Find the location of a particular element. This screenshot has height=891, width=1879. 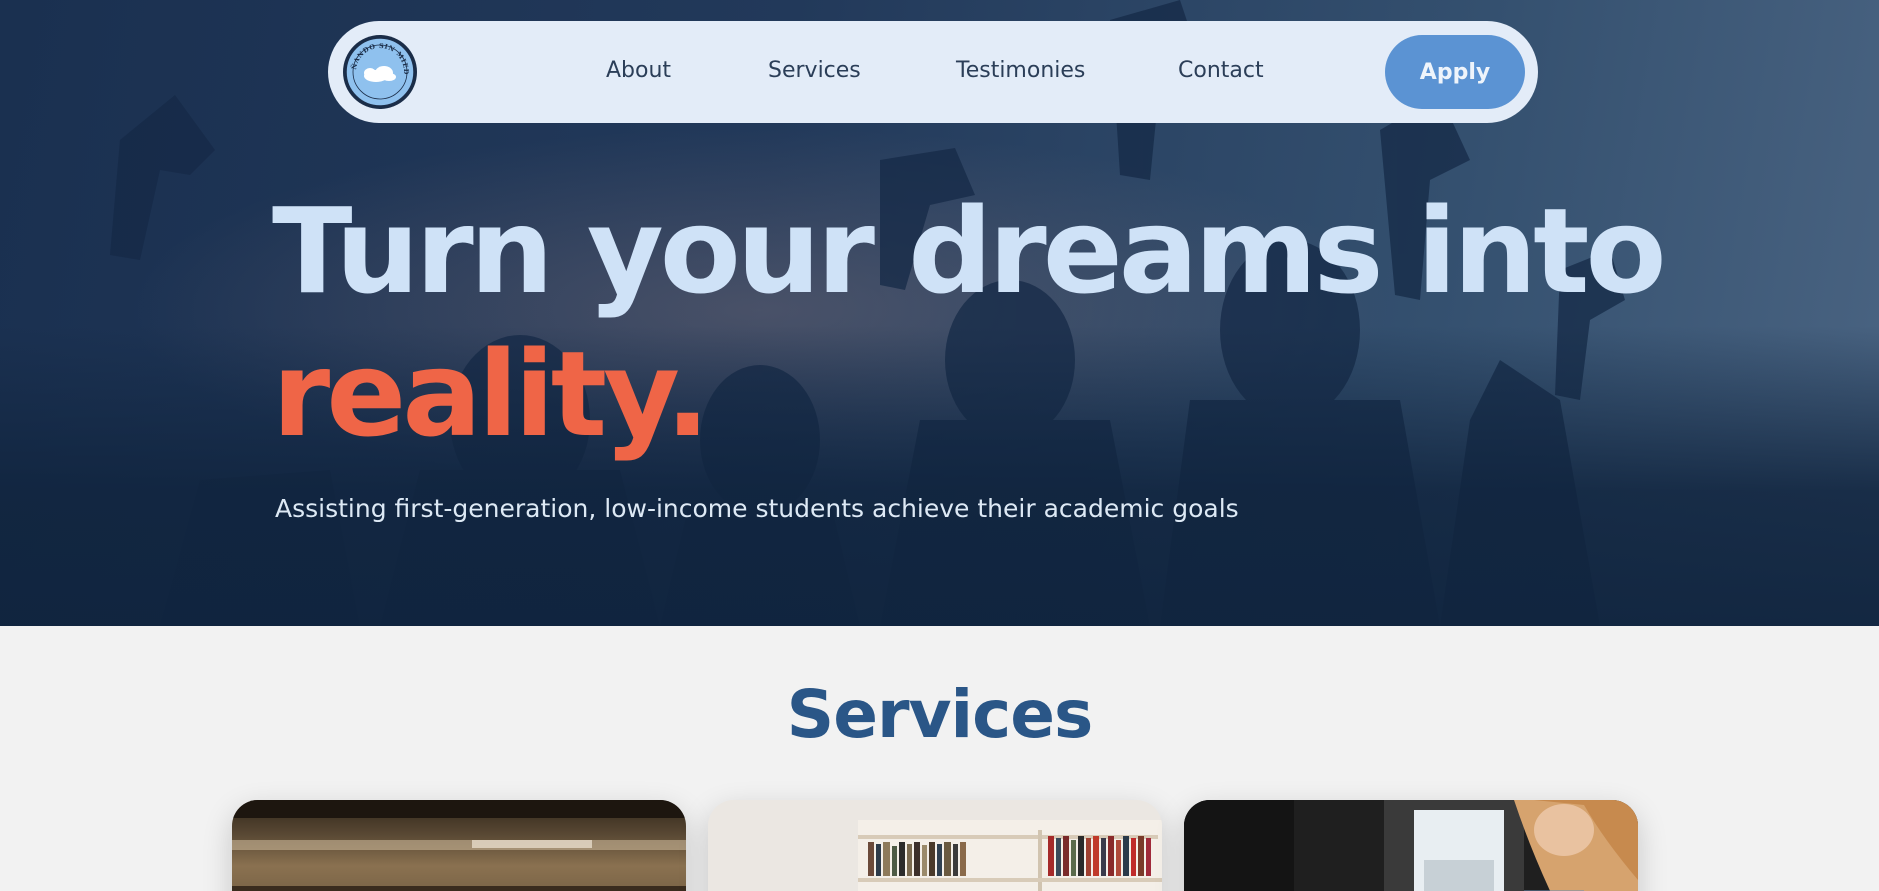

library-shelves-photo is located at coordinates (459, 845).